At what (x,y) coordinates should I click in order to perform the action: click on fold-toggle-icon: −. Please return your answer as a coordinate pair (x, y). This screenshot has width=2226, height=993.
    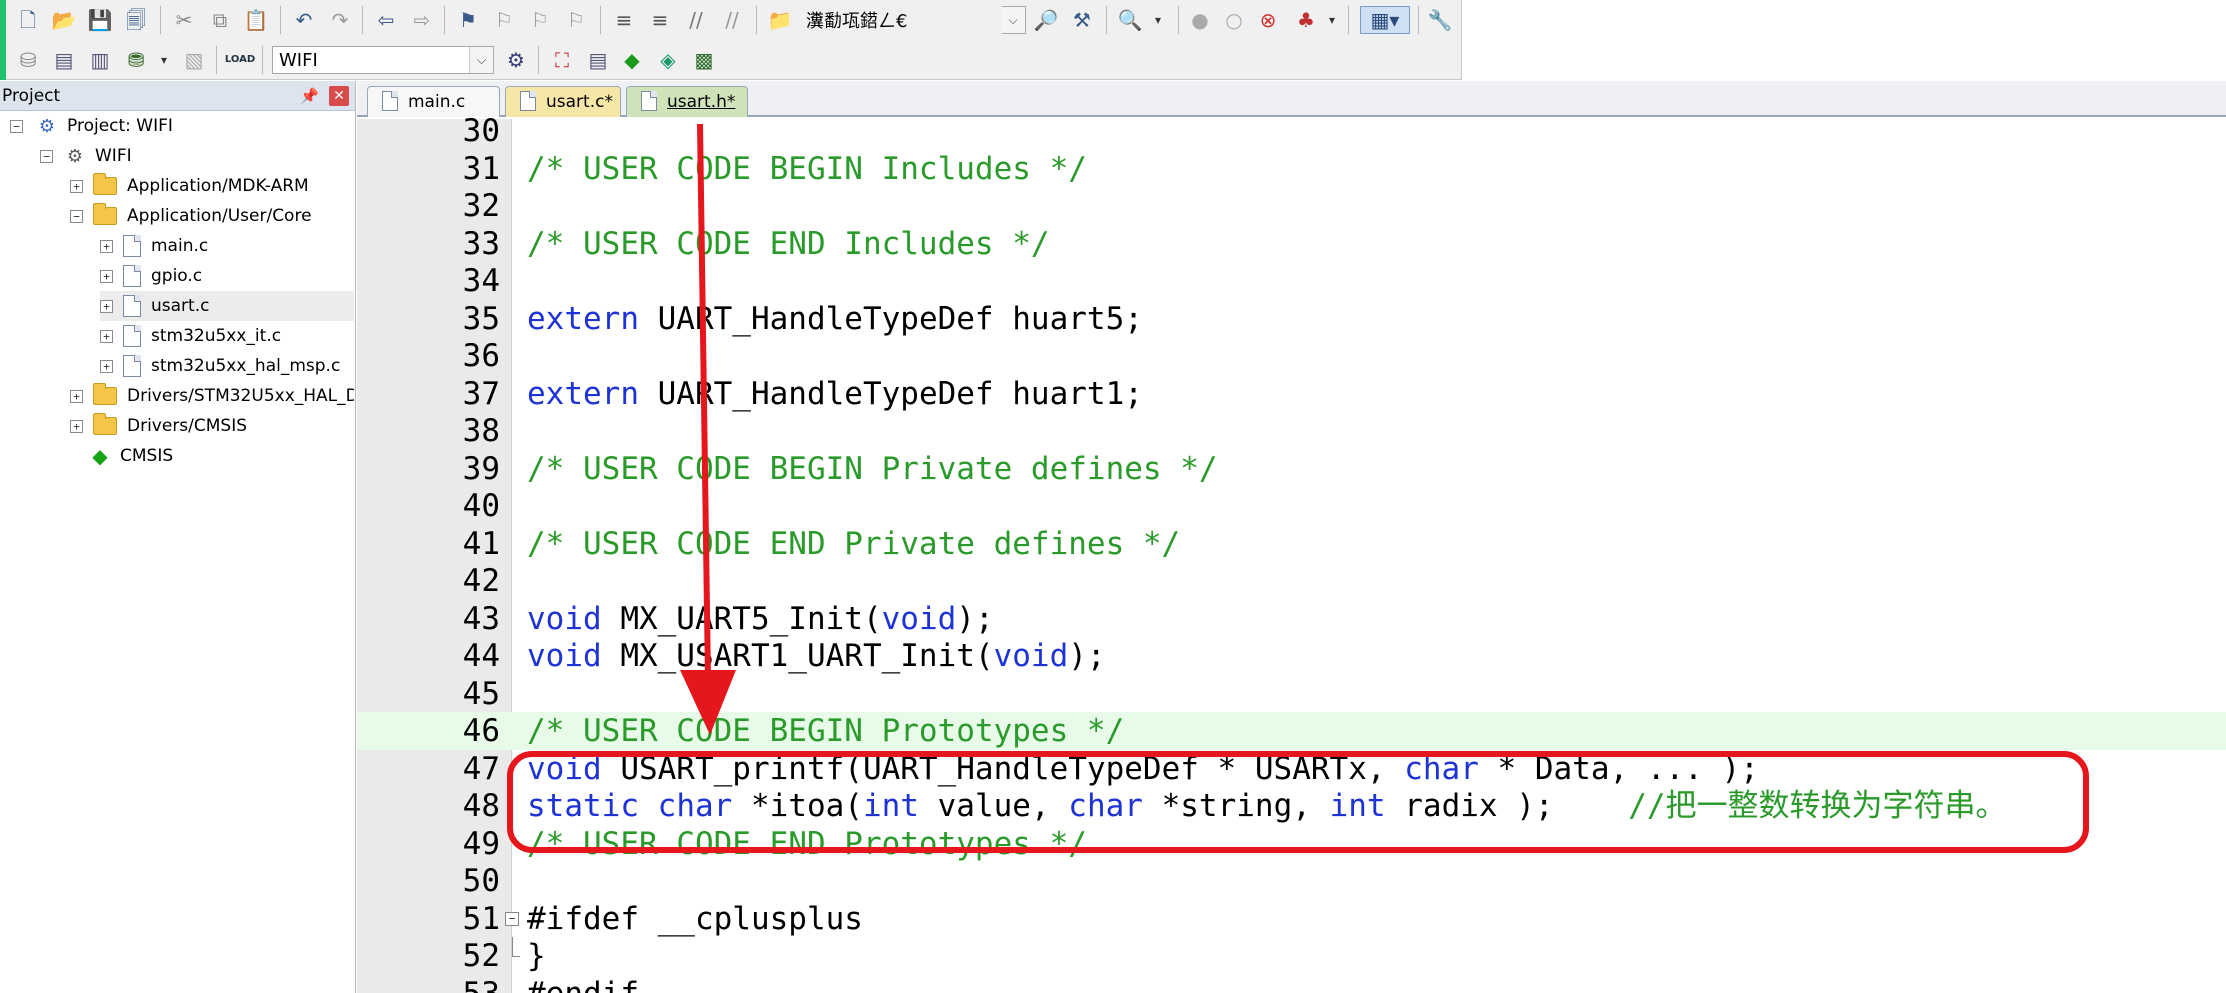
    Looking at the image, I should click on (512, 918).